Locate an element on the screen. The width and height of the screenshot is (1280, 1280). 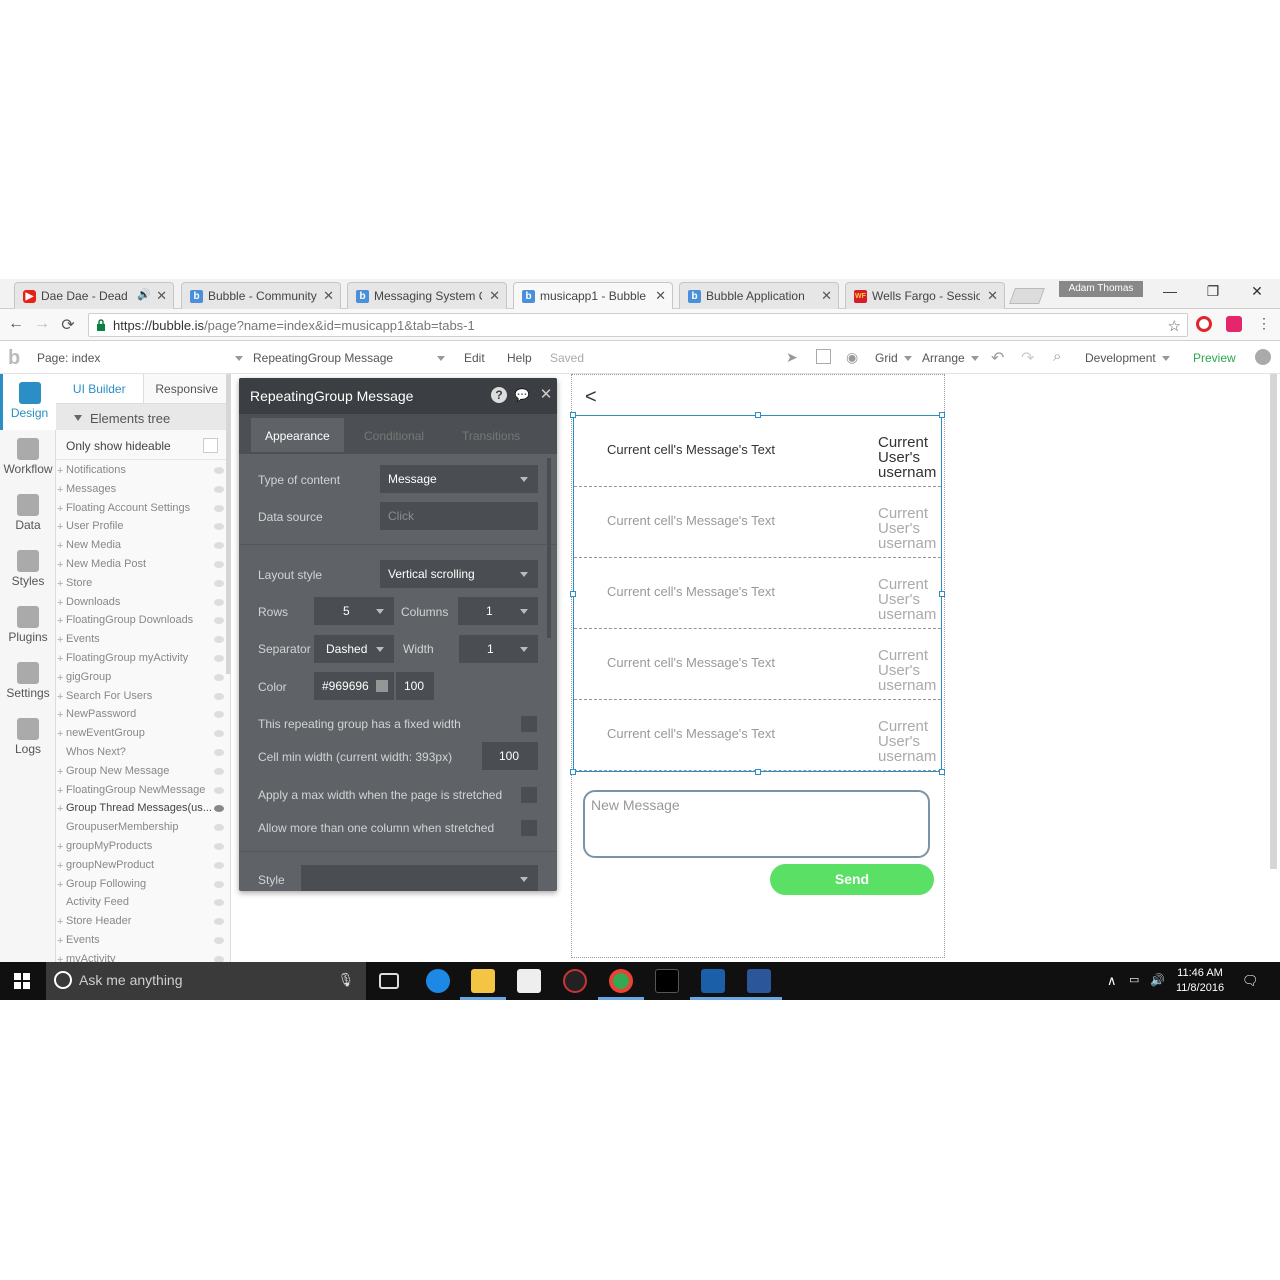
columns-select: 1 is located at coordinates (498, 611).